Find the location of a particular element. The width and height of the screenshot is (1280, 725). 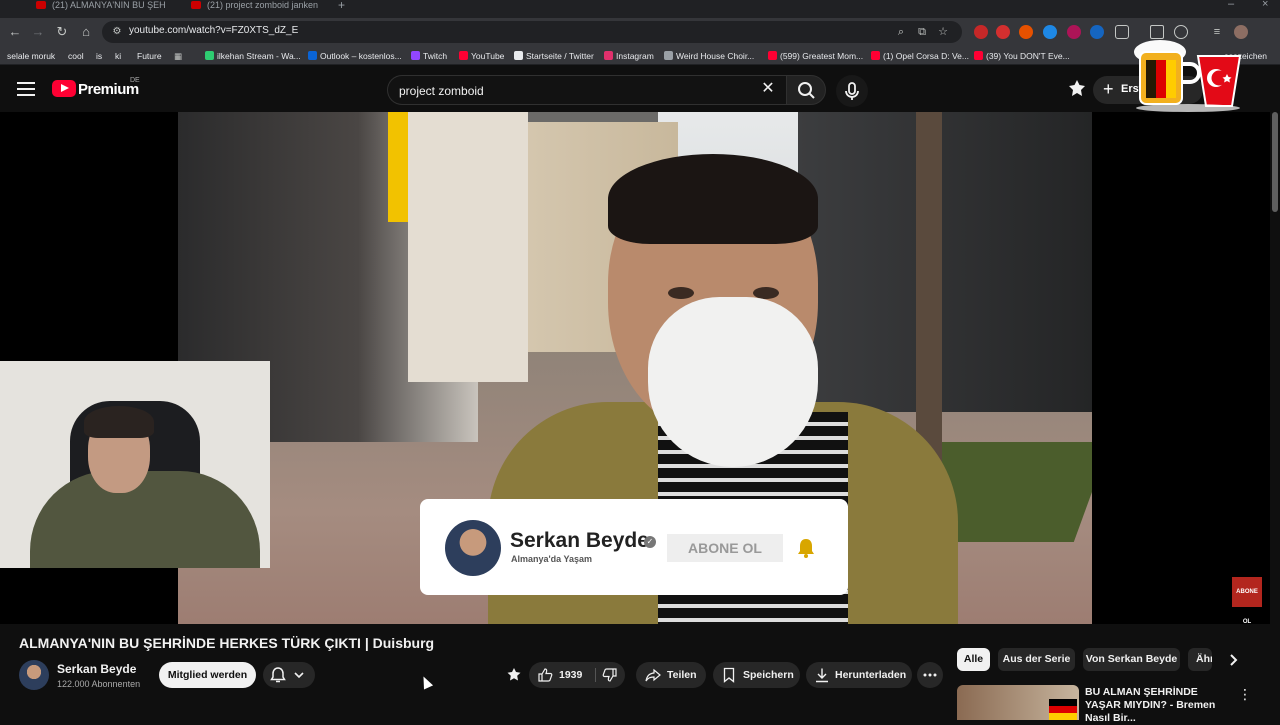

search-button is located at coordinates (806, 90).